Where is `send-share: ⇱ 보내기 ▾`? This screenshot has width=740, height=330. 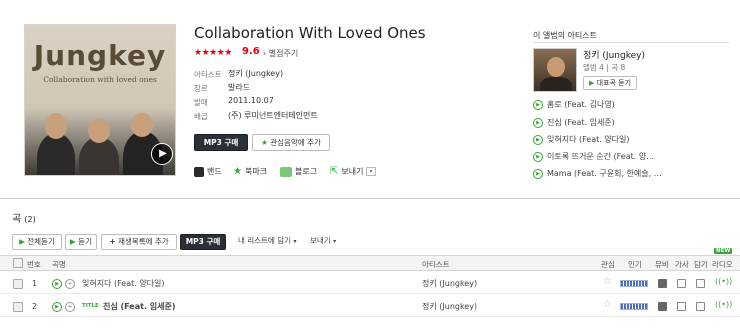
send-share: ⇱ 보내기 ▾ is located at coordinates (353, 171).